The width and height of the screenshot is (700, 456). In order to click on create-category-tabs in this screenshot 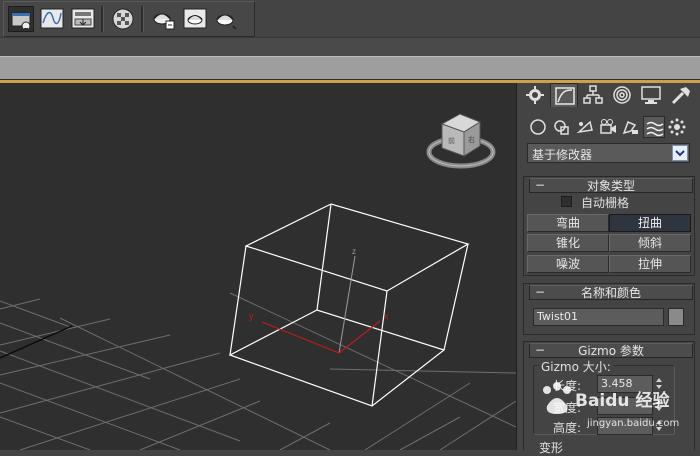, I will do `click(612, 127)`.